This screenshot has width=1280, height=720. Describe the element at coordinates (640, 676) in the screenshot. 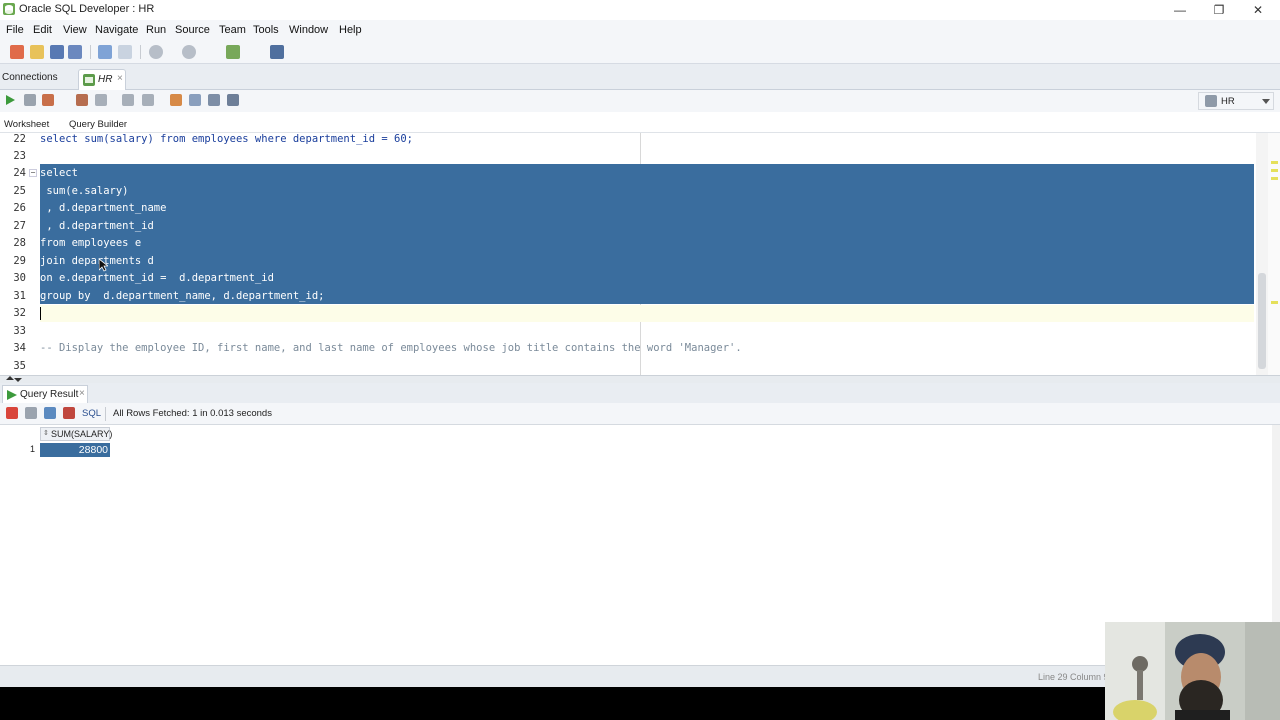

I see `status-bar: Line 29 Column 9` at that location.